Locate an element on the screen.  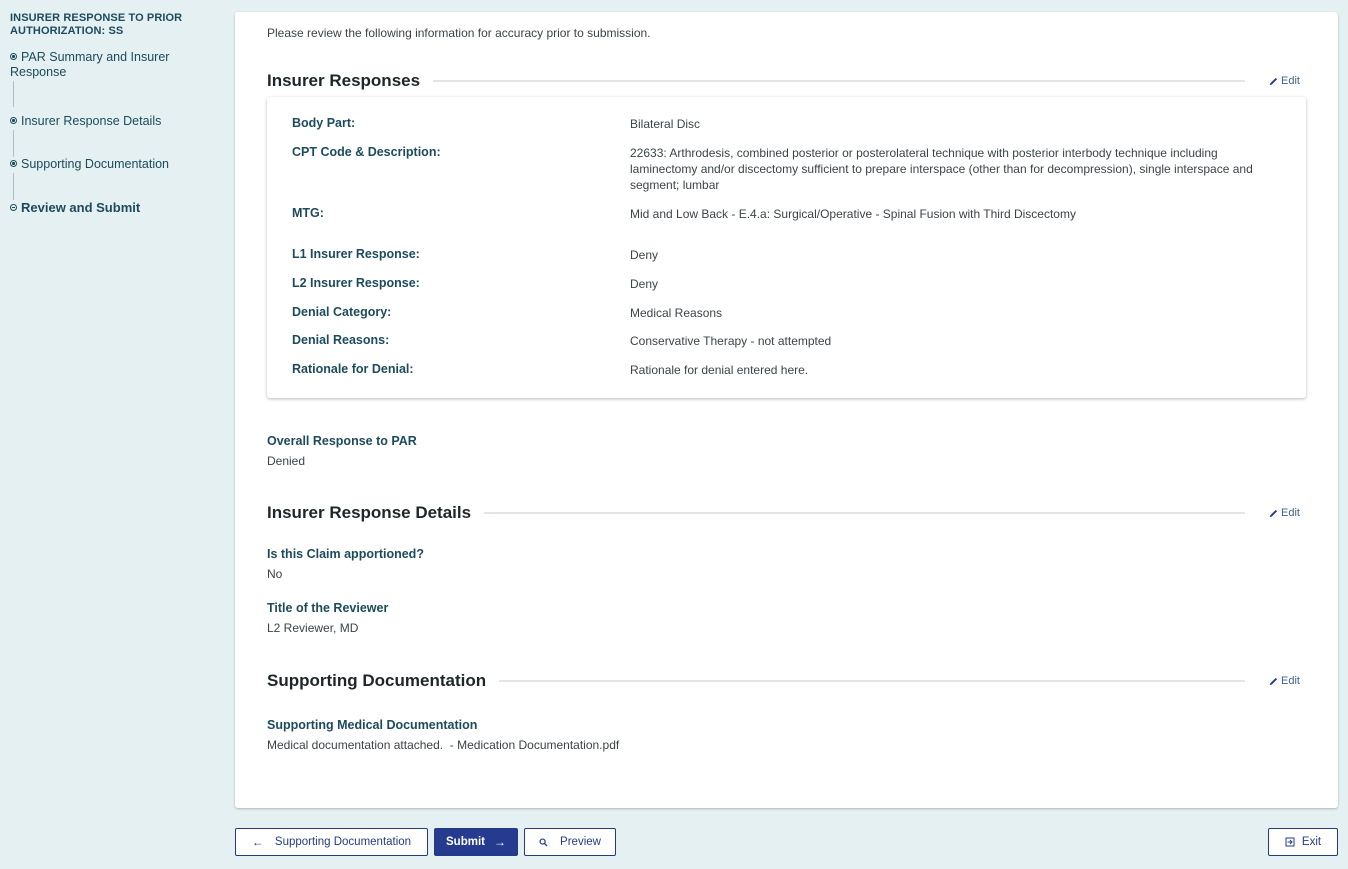
section-header-supporting-documentation: Supporting Documentation Edit is located at coordinates (783, 681).